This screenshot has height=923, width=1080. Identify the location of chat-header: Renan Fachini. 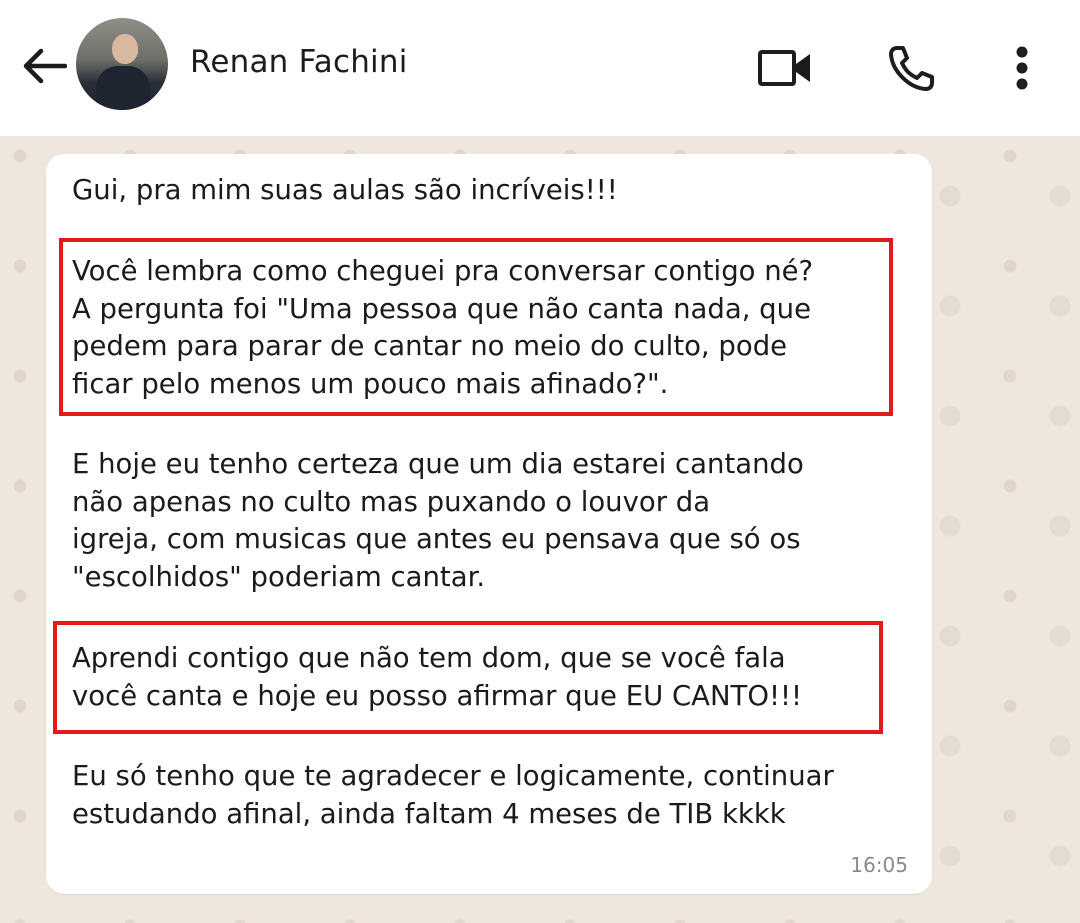
(540, 68).